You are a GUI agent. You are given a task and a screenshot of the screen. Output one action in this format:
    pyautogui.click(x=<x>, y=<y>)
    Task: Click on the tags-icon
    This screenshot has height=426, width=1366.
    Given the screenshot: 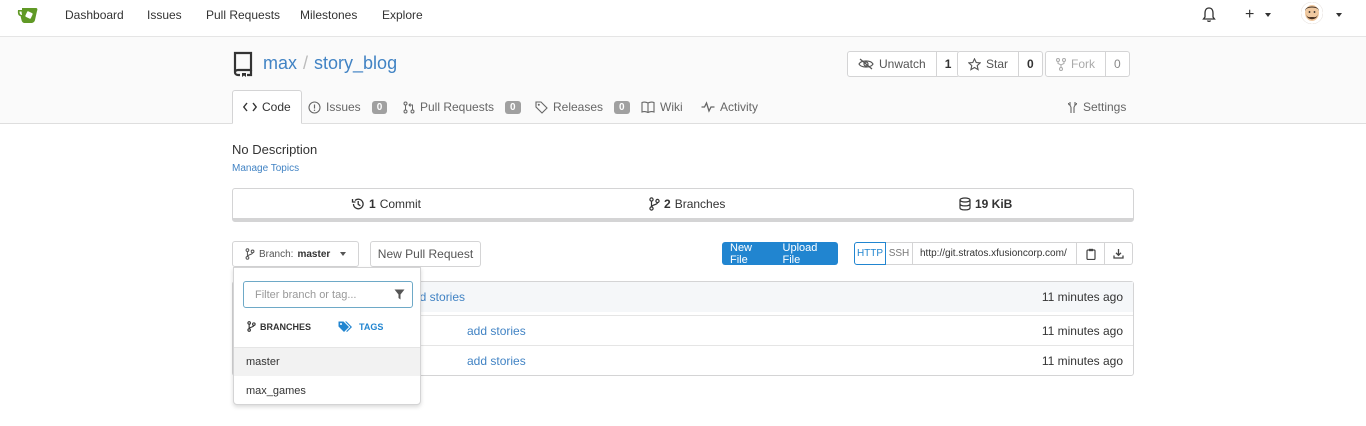 What is the action you would take?
    pyautogui.click(x=345, y=326)
    